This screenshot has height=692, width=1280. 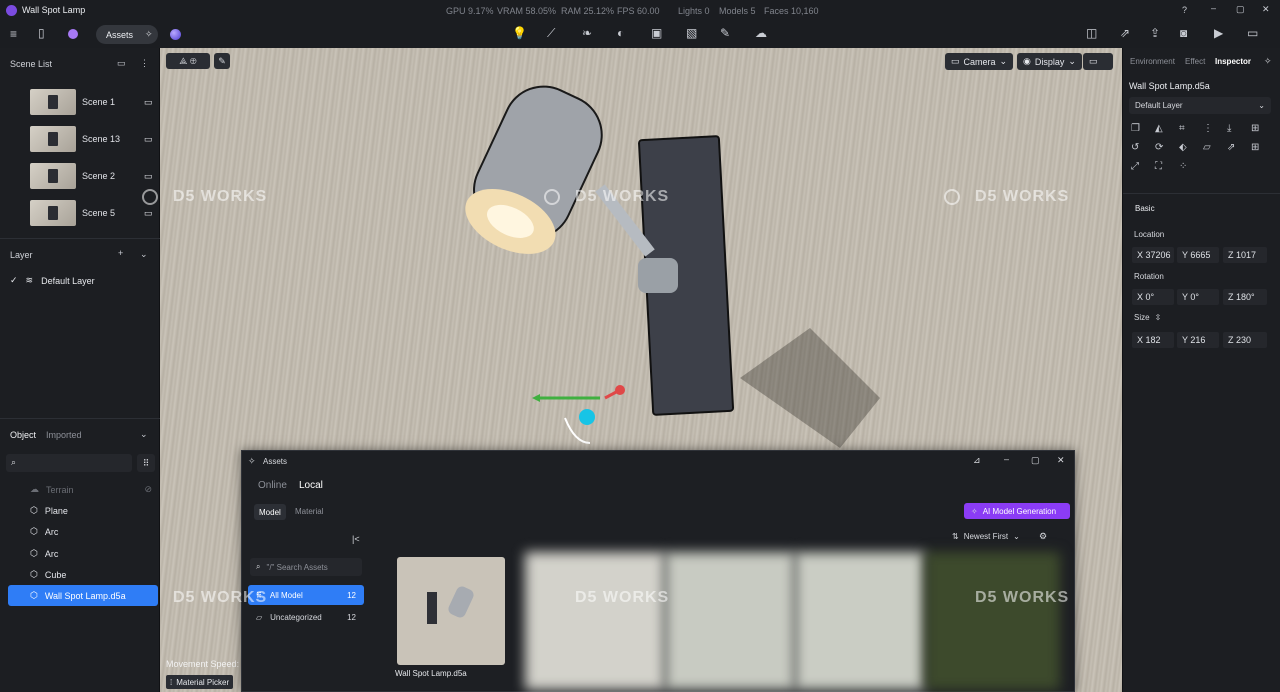 What do you see at coordinates (1215, 147) in the screenshot?
I see `folder-icon: ▱` at bounding box center [1215, 147].